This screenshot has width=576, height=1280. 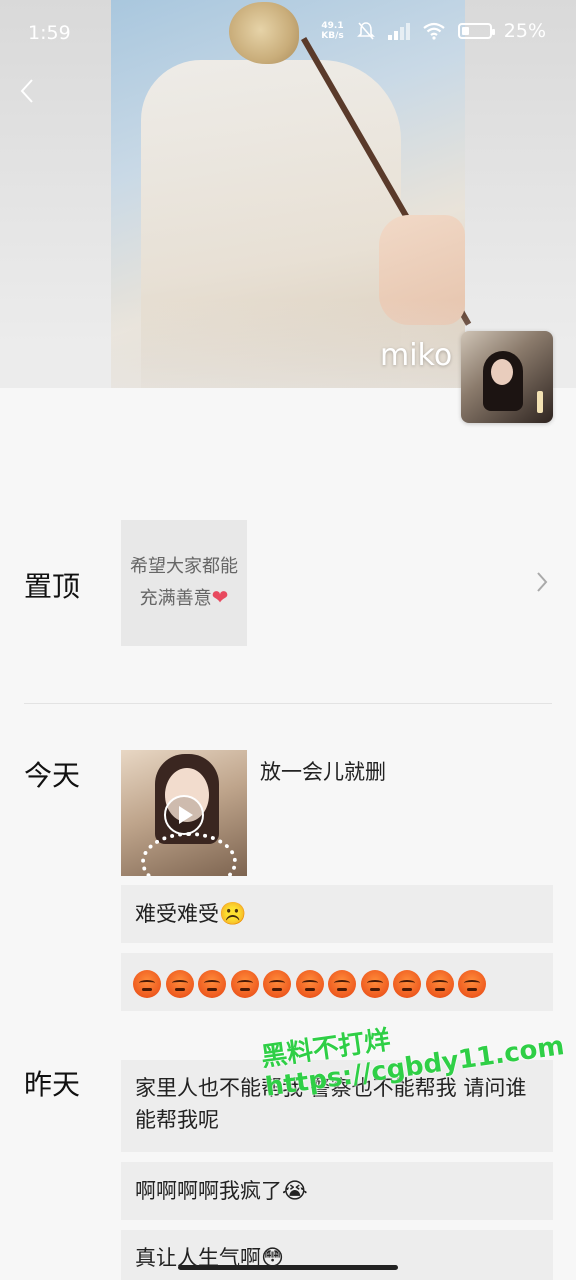 What do you see at coordinates (337, 1191) in the screenshot?
I see `post-bubble: 啊啊啊啊我疯了😭` at bounding box center [337, 1191].